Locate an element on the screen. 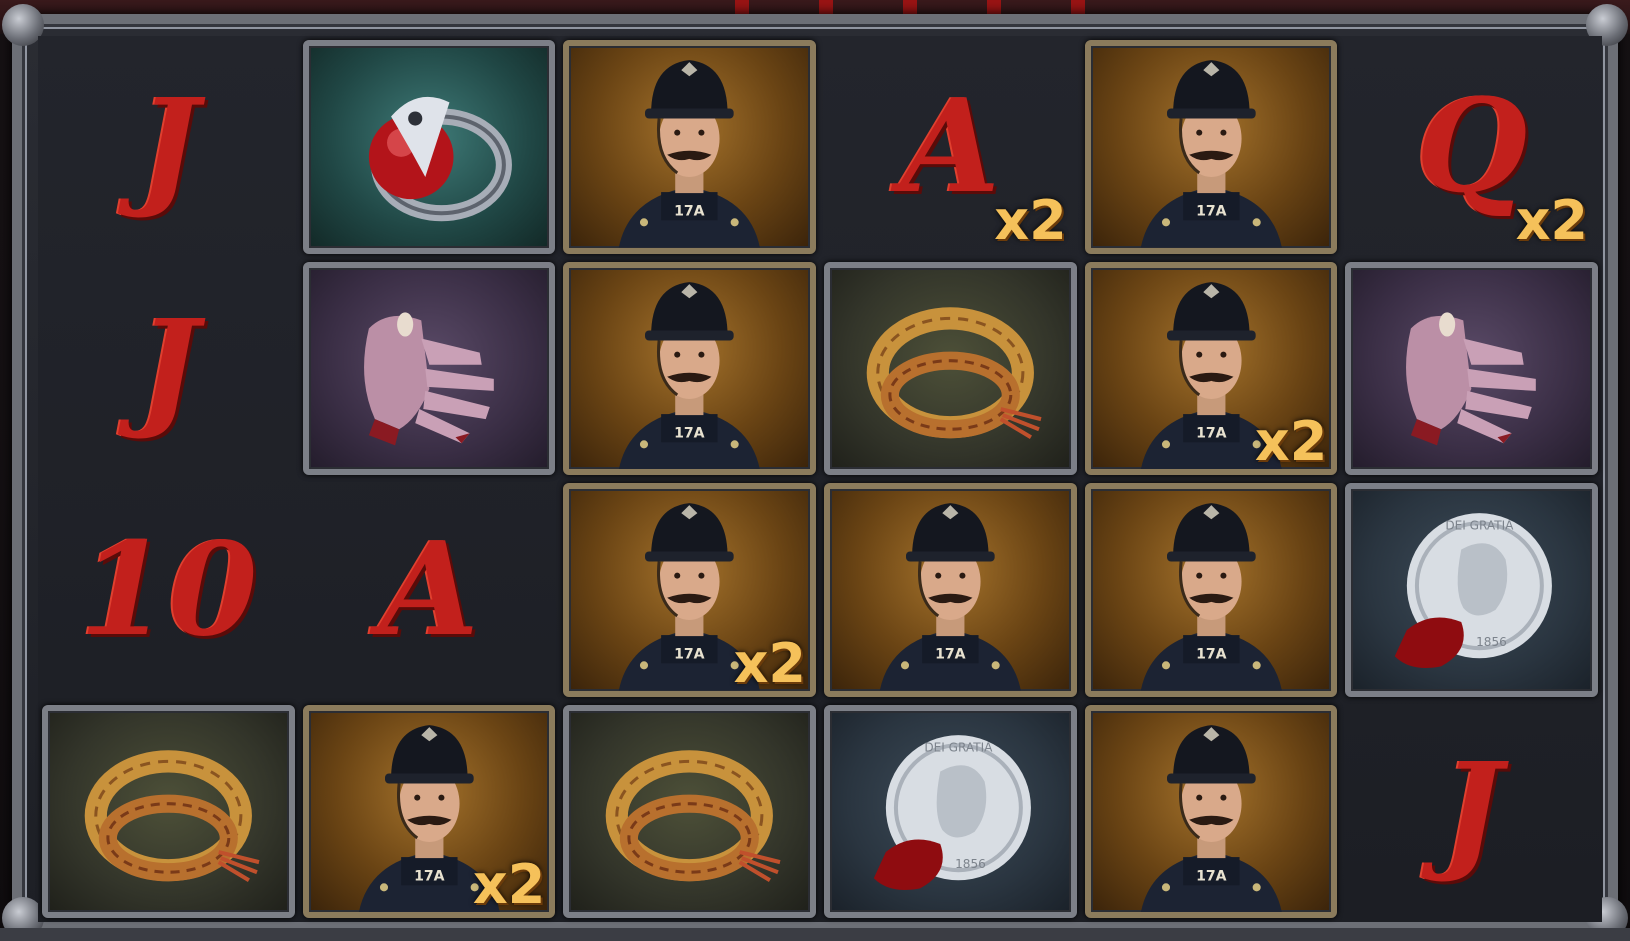  card-symbol-10: 10 is located at coordinates (168, 589).